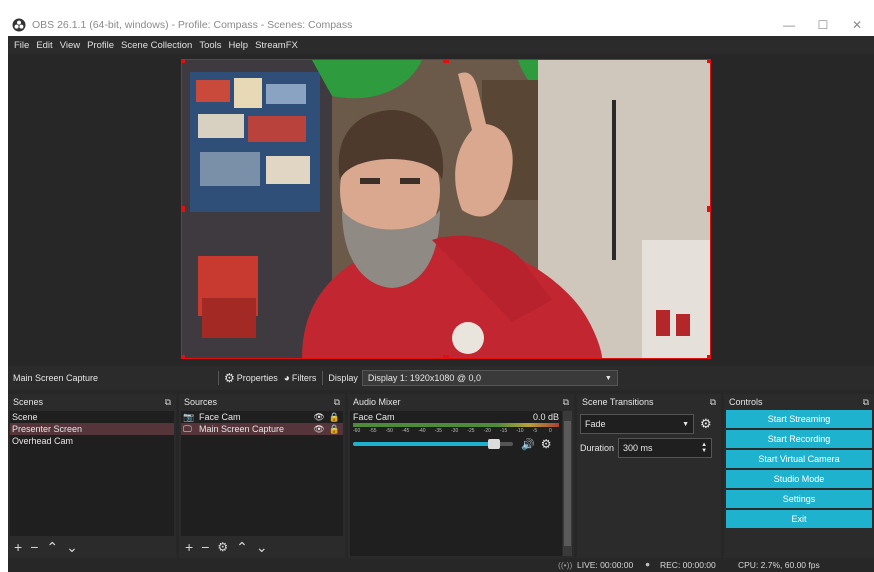 The image size is (874, 572). Describe the element at coordinates (18, 547) in the screenshot. I see `add-scene-icon: +` at that location.